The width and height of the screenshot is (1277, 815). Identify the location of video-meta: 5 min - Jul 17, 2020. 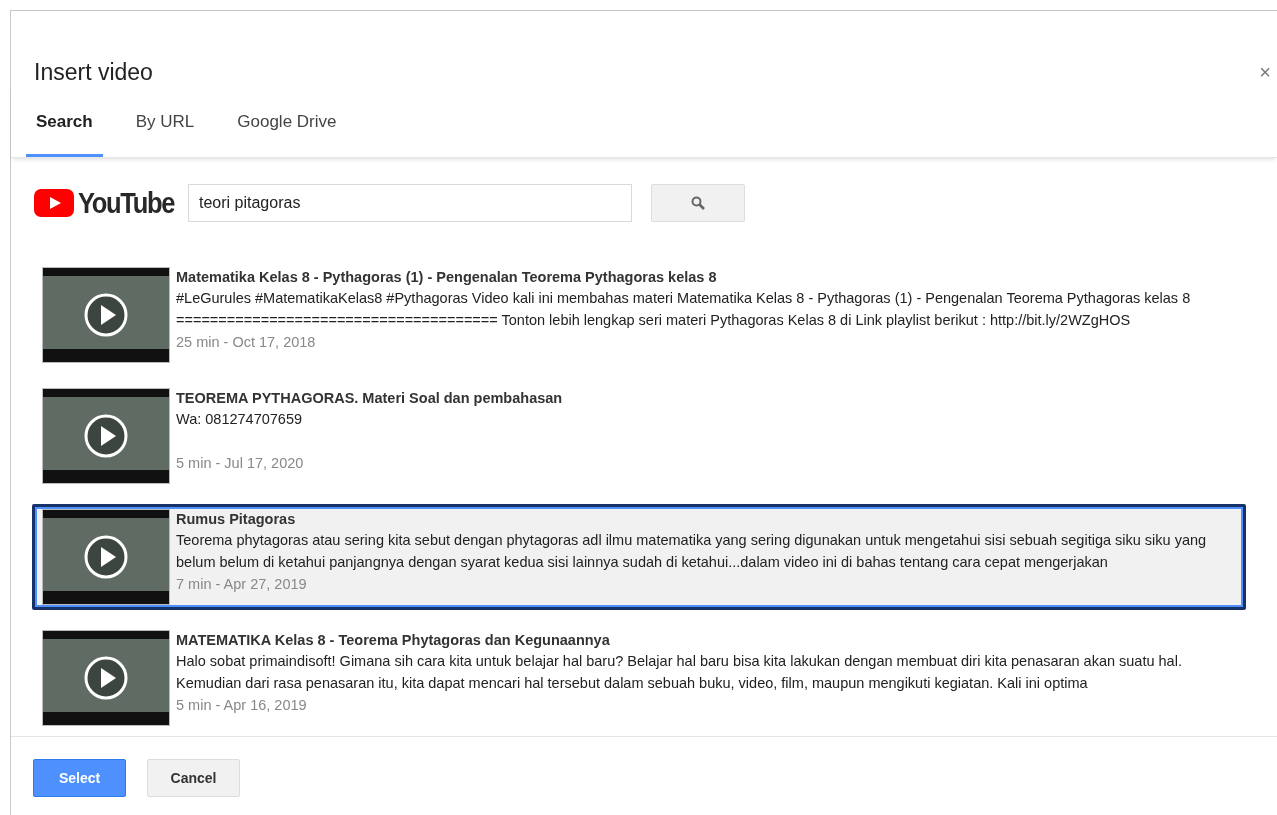
(240, 463).